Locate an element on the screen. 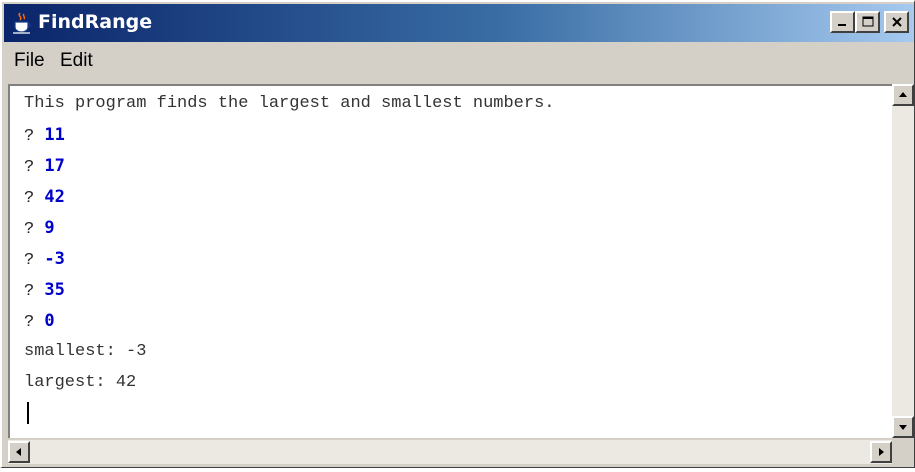 The image size is (915, 472). input-value: -3 is located at coordinates (54, 259).